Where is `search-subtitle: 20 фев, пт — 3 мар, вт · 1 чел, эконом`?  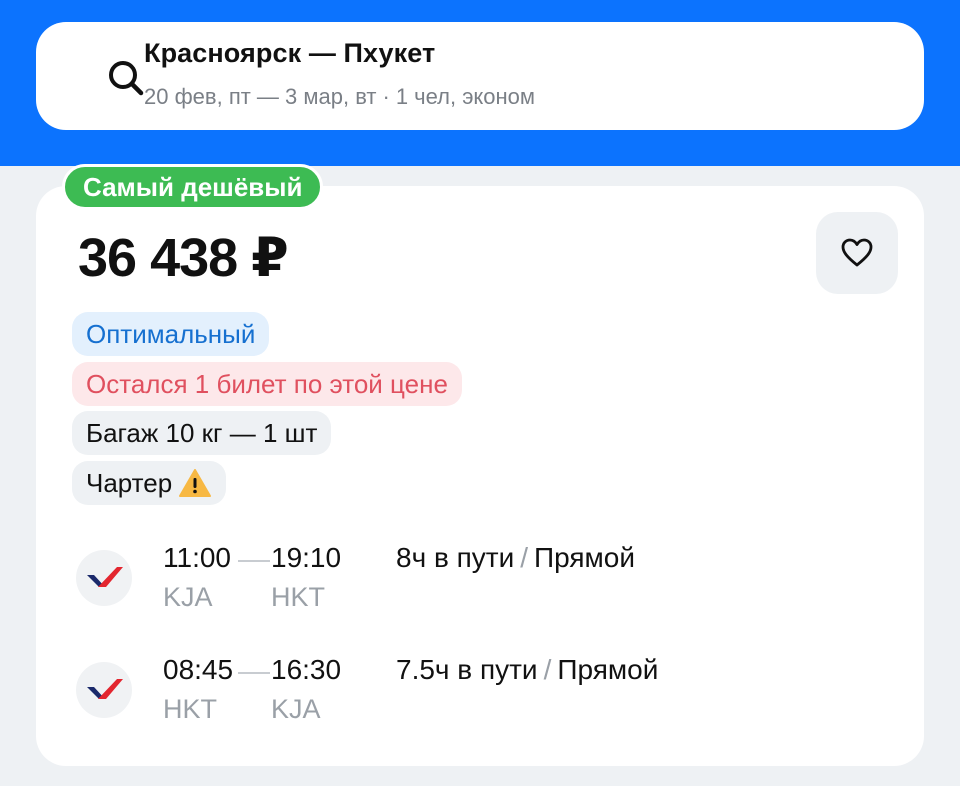
search-subtitle: 20 фев, пт — 3 мар, вт · 1 чел, эконом is located at coordinates (339, 97).